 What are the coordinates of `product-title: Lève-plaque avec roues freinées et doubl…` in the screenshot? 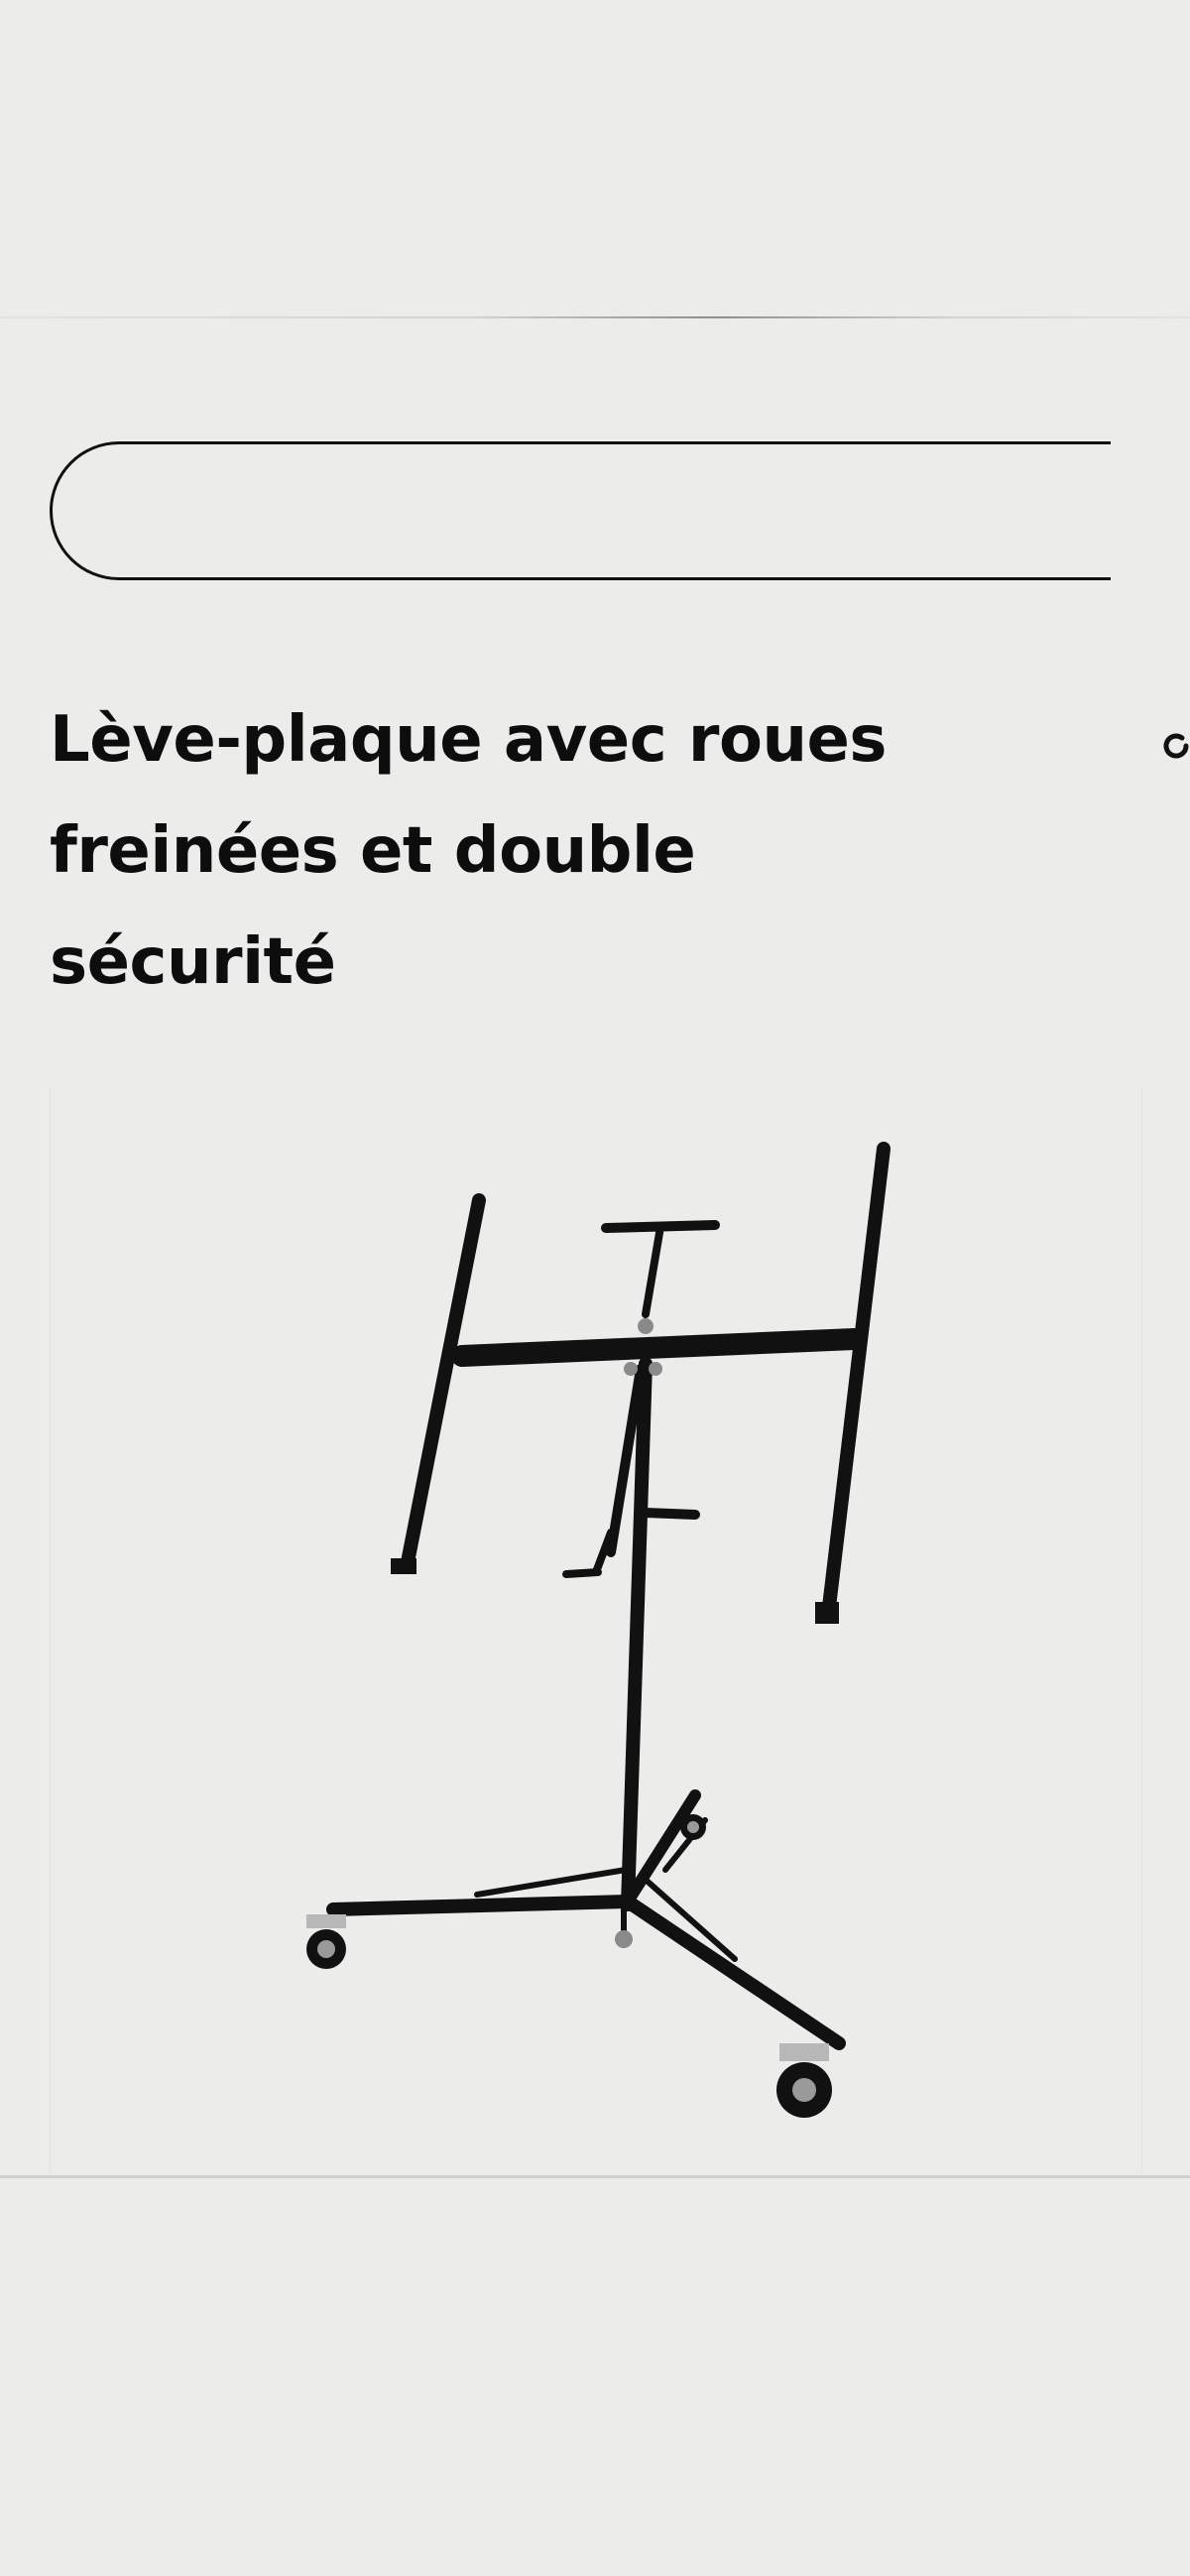 It's located at (469, 851).